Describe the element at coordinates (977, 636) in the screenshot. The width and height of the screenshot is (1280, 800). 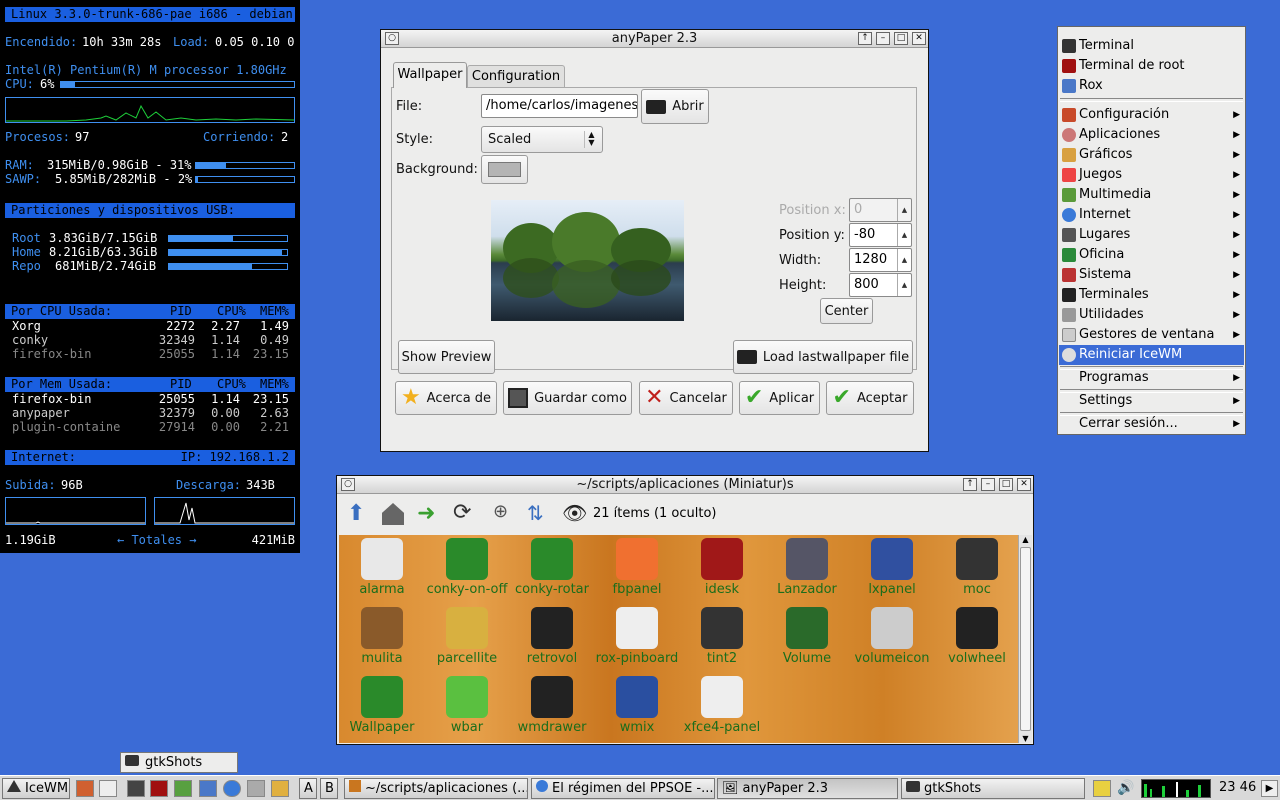
I see `file-item: volwheel` at that location.